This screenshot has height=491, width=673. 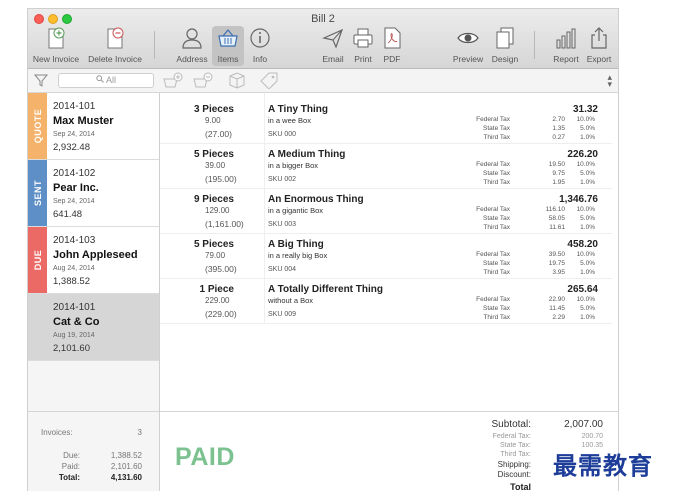 What do you see at coordinates (289, 120) in the screenshot?
I see `item-description: in a wee Box` at bounding box center [289, 120].